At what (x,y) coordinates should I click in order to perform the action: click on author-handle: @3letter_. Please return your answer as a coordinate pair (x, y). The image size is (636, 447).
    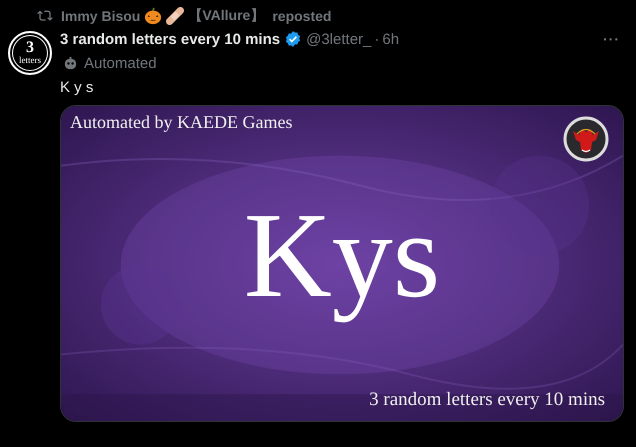
    Looking at the image, I should click on (339, 39).